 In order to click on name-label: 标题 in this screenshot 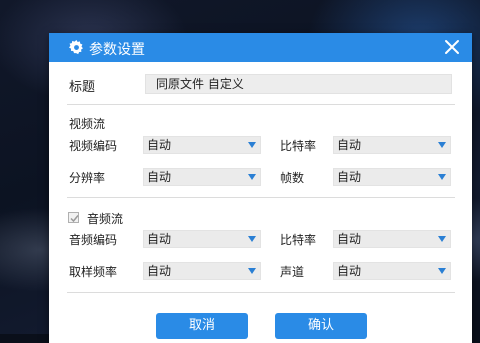, I will do `click(82, 87)`.